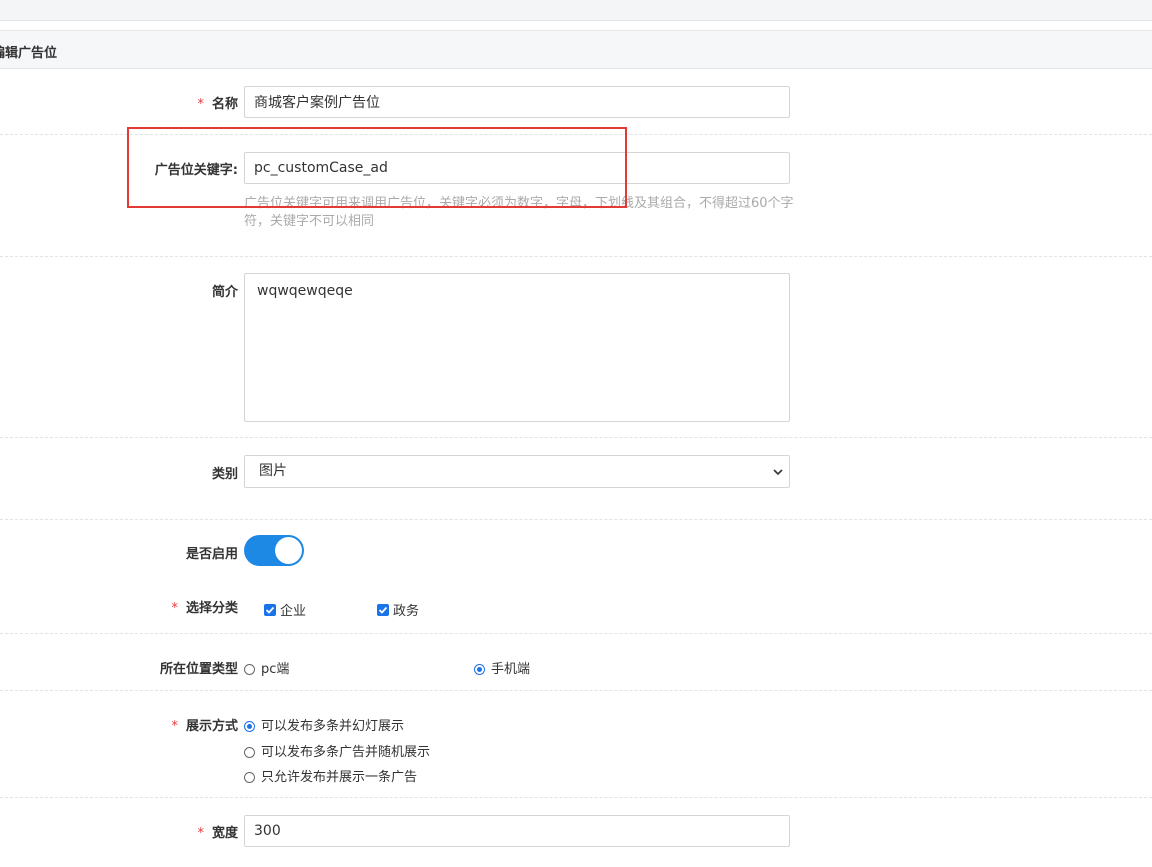  What do you see at coordinates (778, 472) in the screenshot?
I see `chevron-down-icon` at bounding box center [778, 472].